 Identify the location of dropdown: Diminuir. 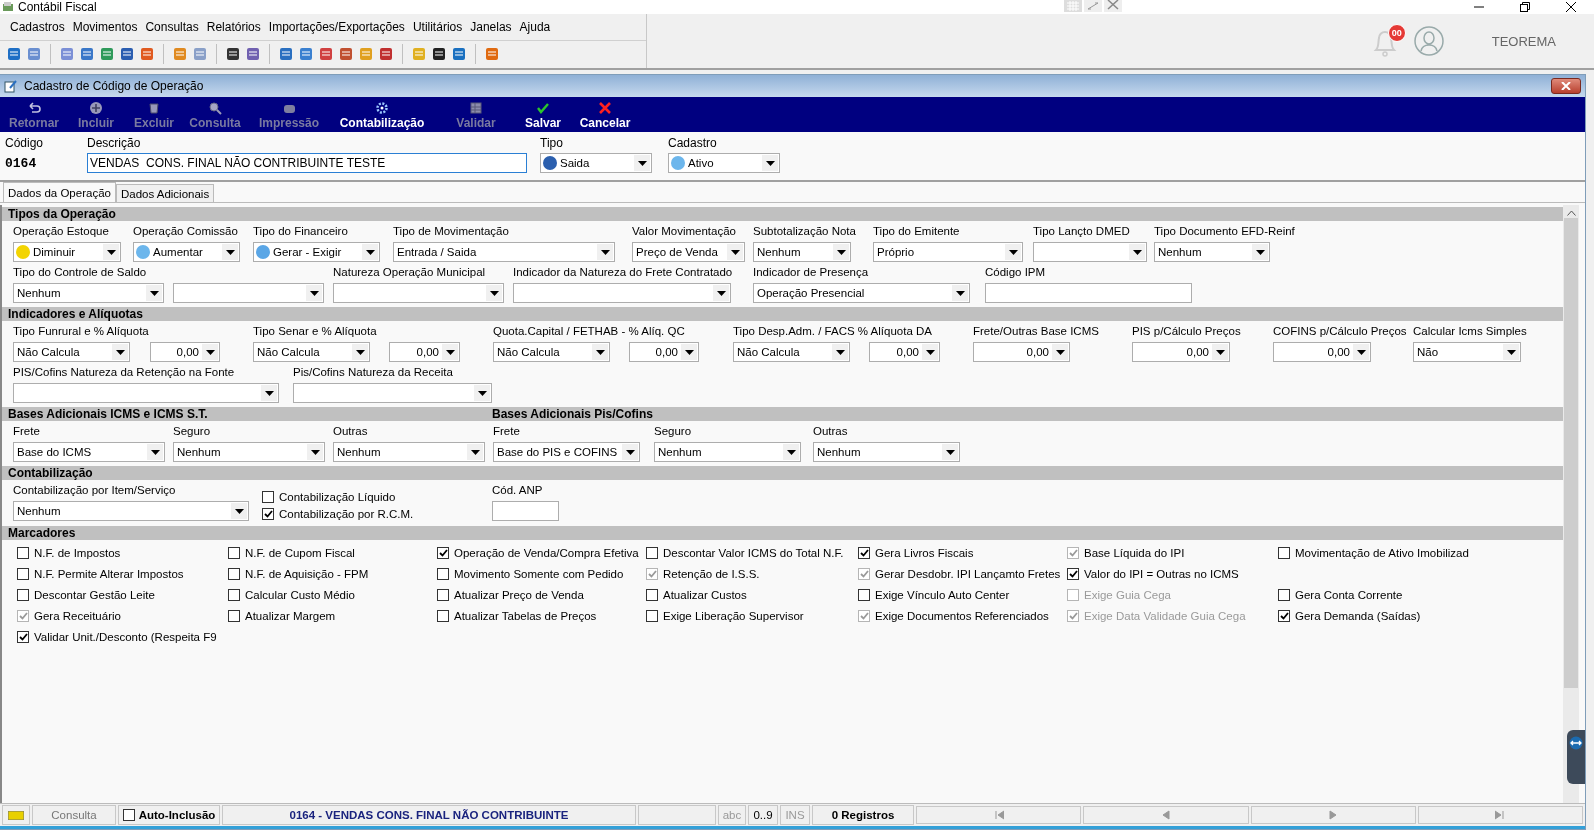
(67, 252).